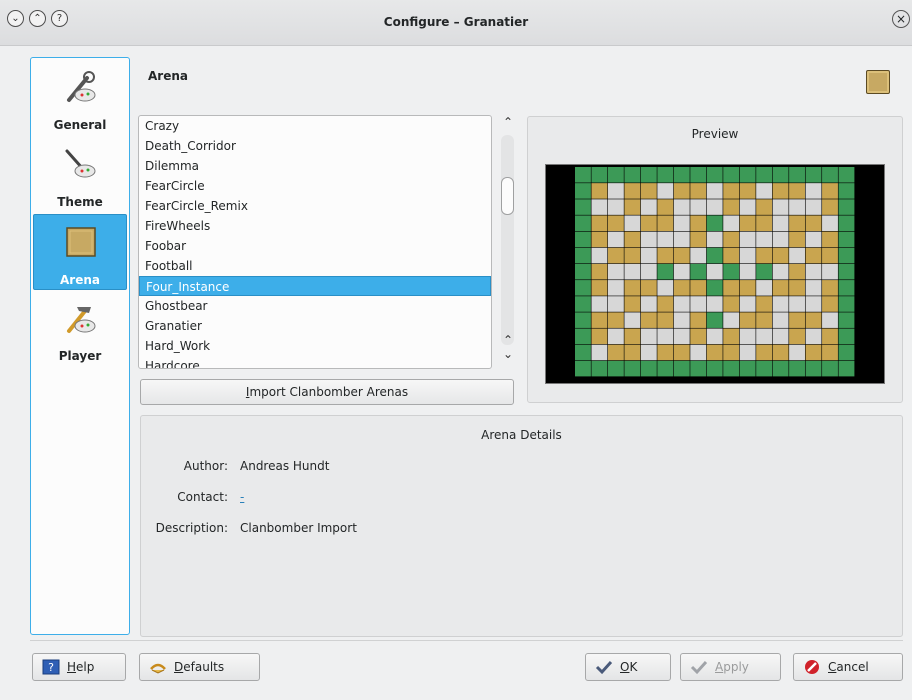 The height and width of the screenshot is (700, 912). I want to click on list-item: Ghostbear, so click(315, 306).